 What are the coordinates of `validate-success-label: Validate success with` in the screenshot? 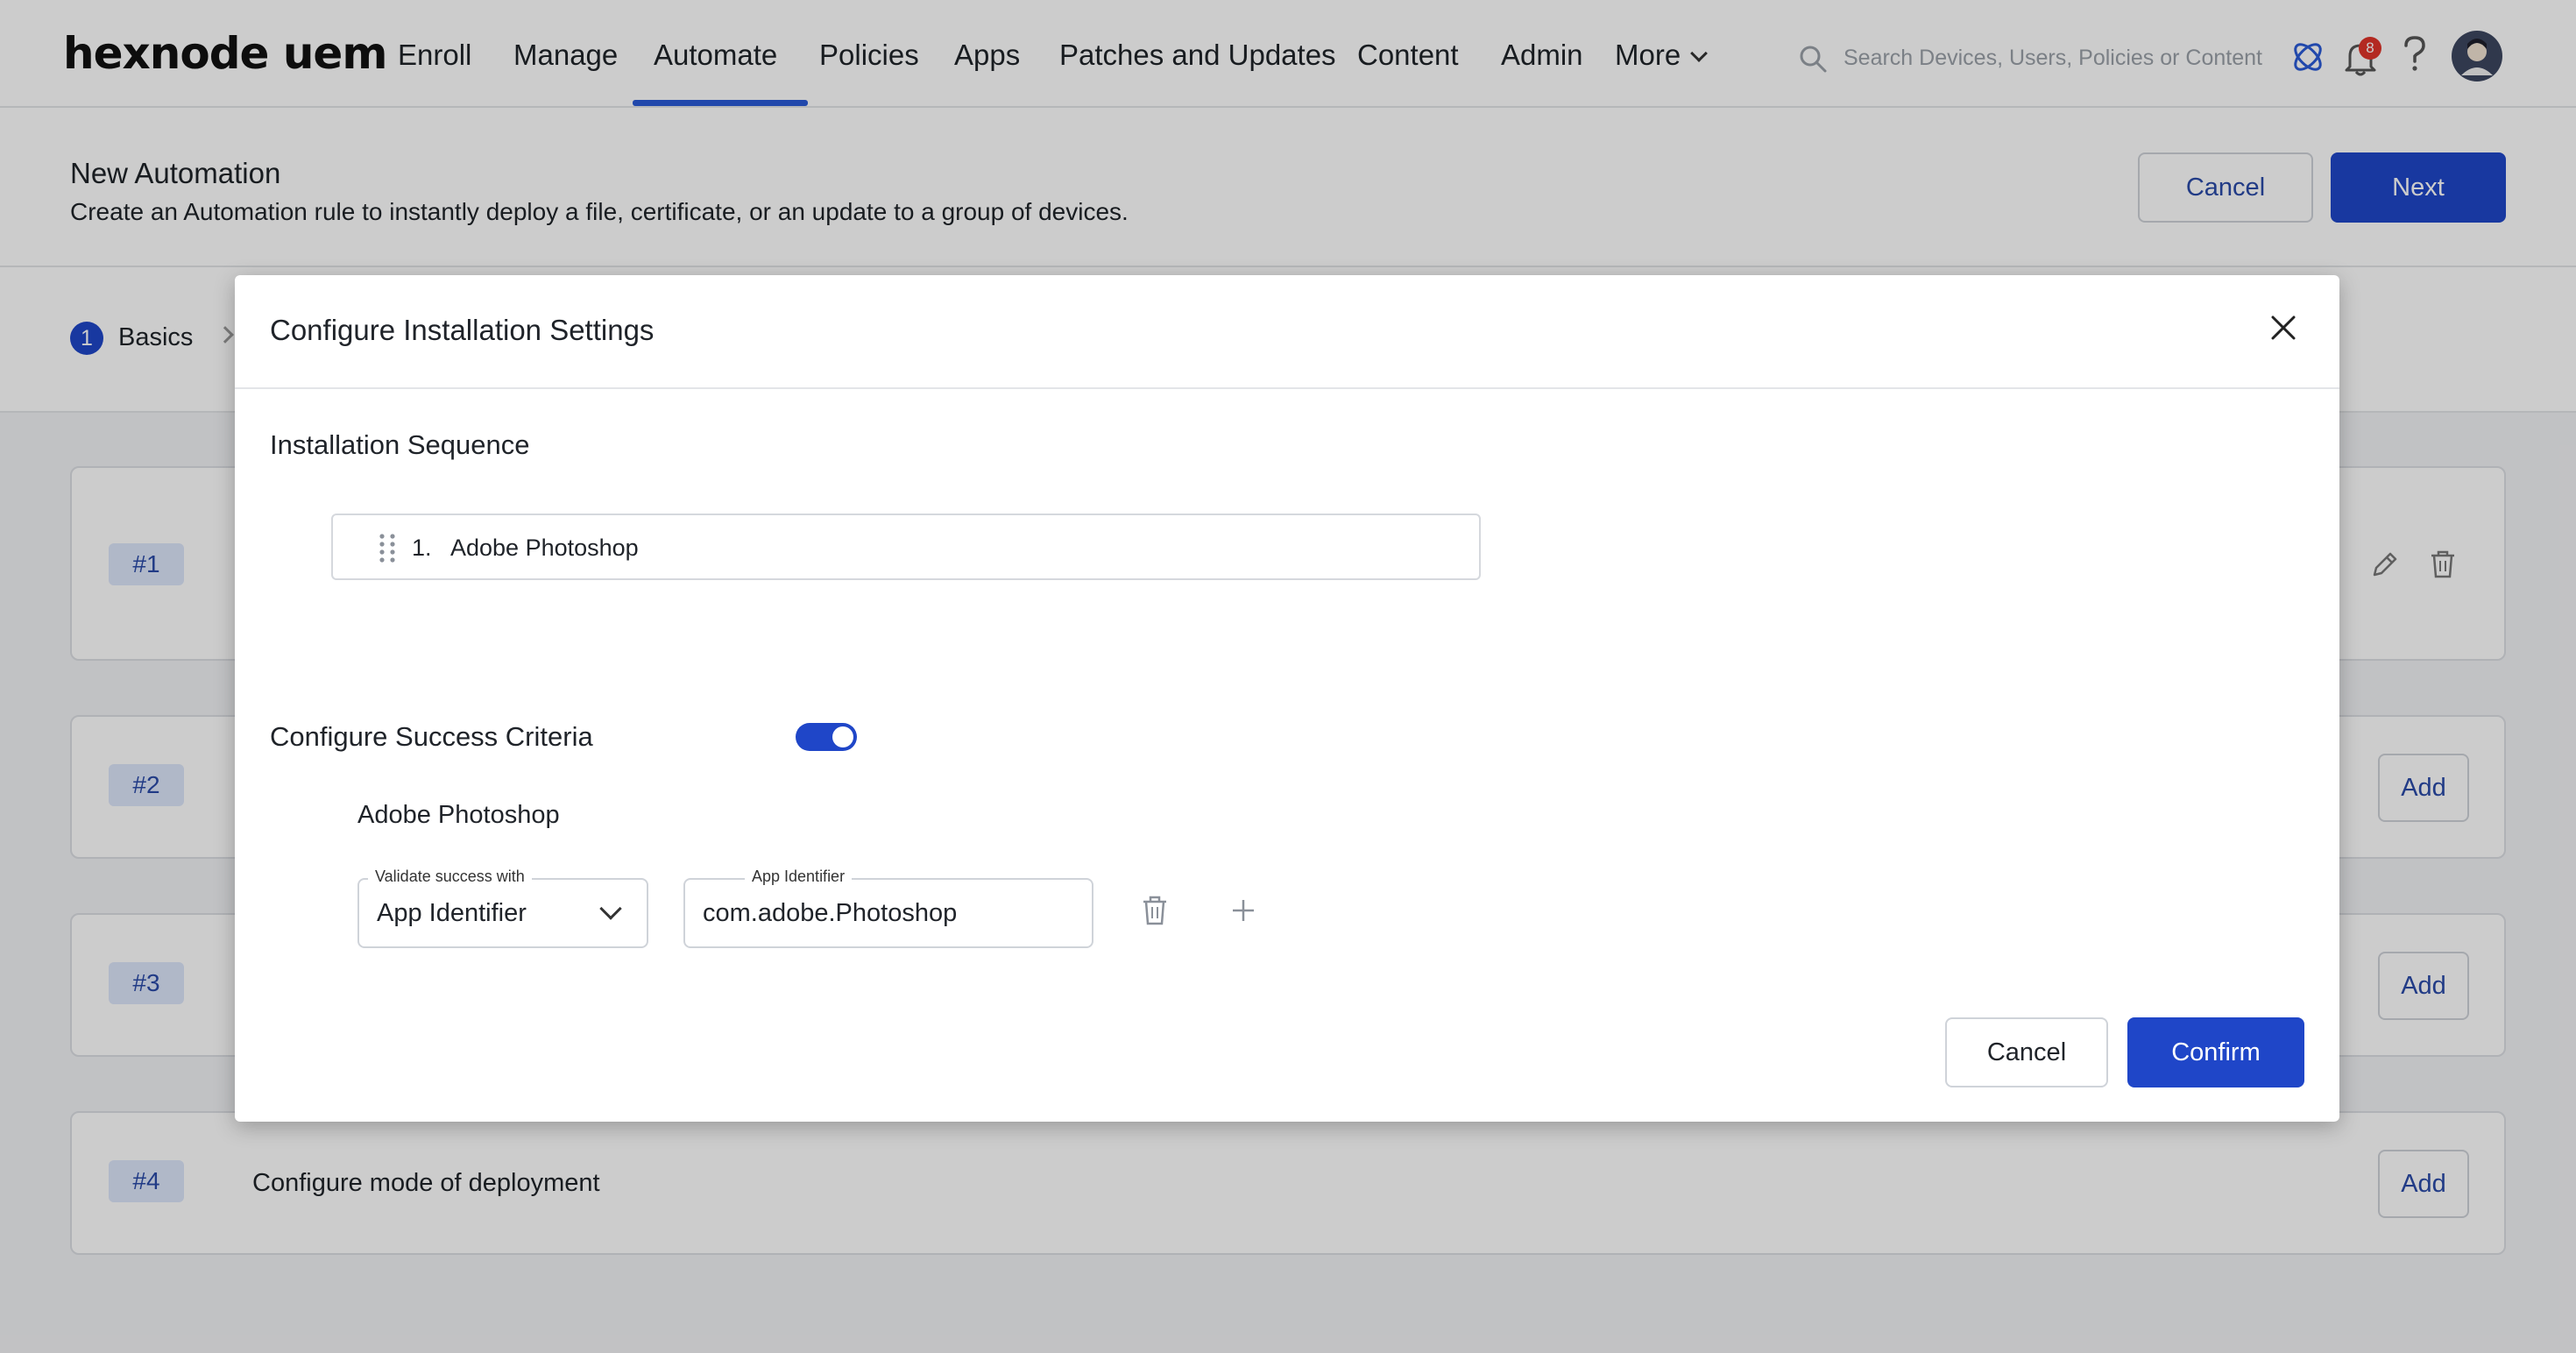 It's located at (450, 877).